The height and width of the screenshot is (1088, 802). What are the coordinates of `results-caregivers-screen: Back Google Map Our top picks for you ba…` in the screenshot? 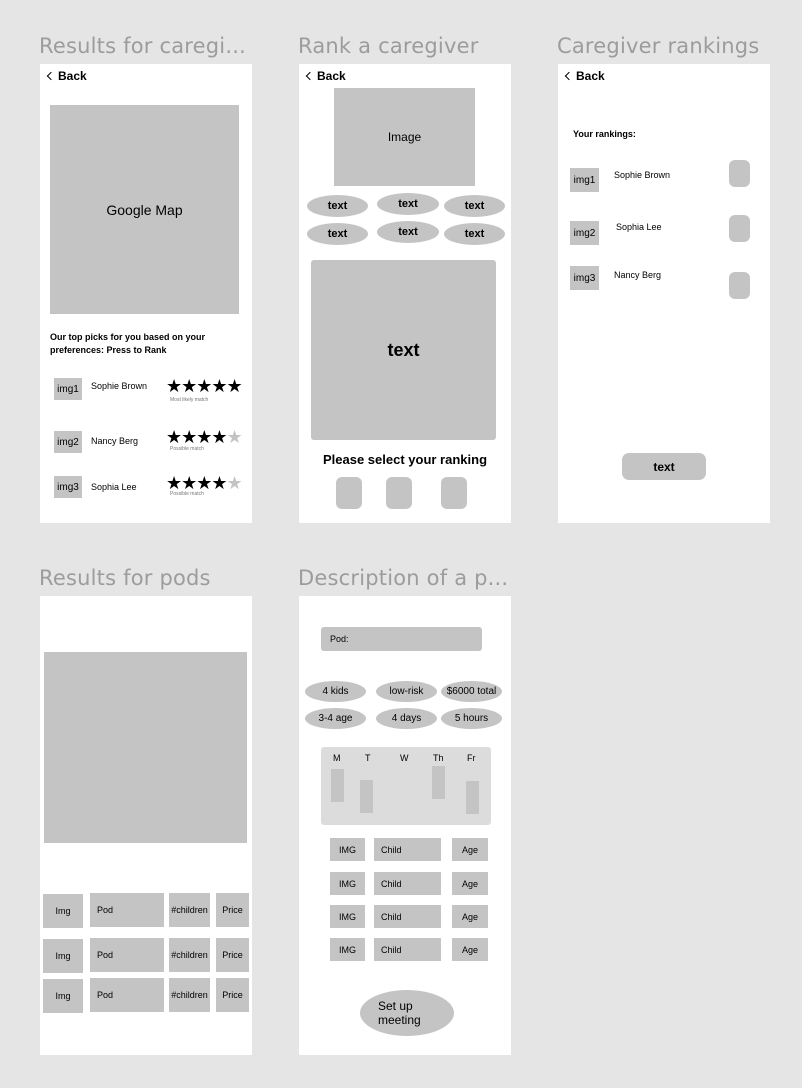 It's located at (146, 293).